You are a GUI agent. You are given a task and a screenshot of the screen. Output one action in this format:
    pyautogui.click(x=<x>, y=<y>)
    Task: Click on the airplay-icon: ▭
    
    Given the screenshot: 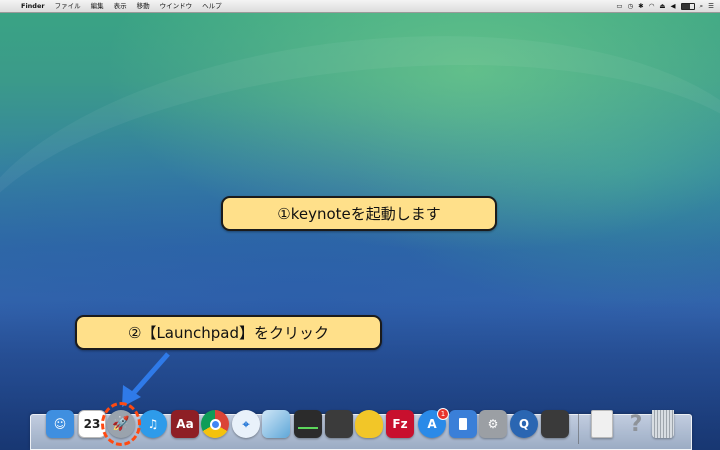 What is the action you would take?
    pyautogui.click(x=619, y=6)
    